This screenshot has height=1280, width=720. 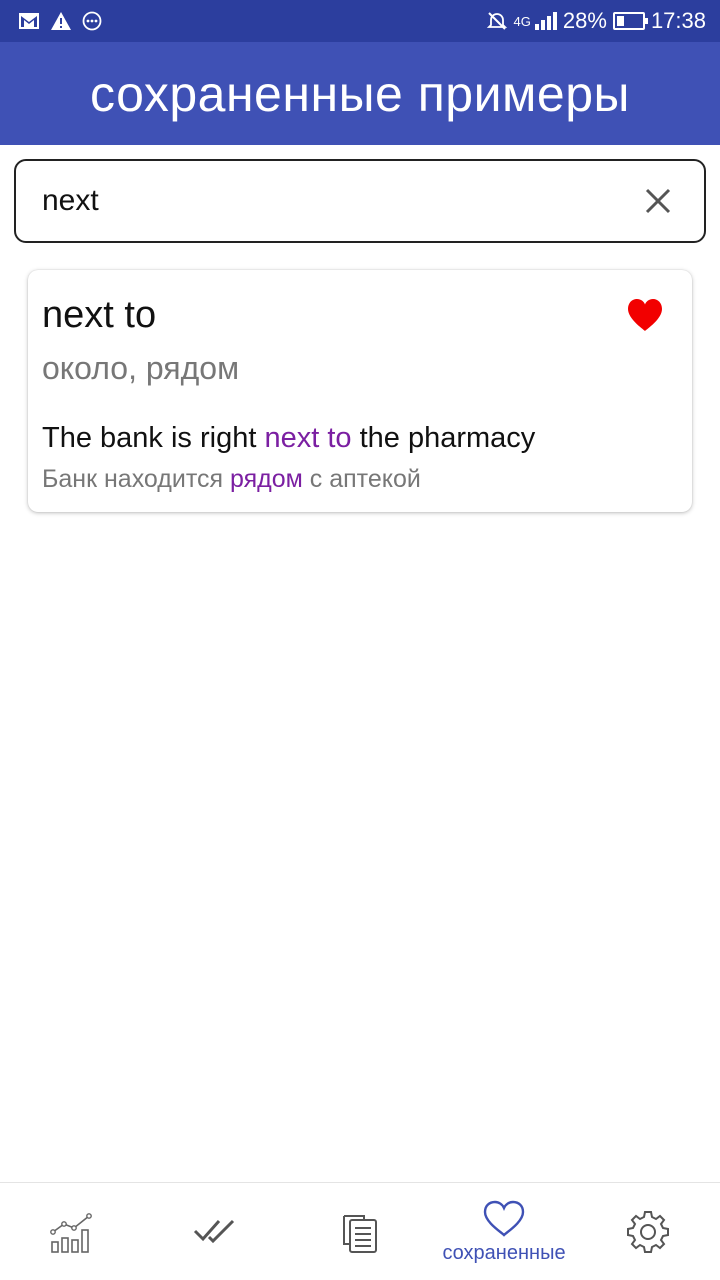 I want to click on gear-icon, so click(x=648, y=1232).